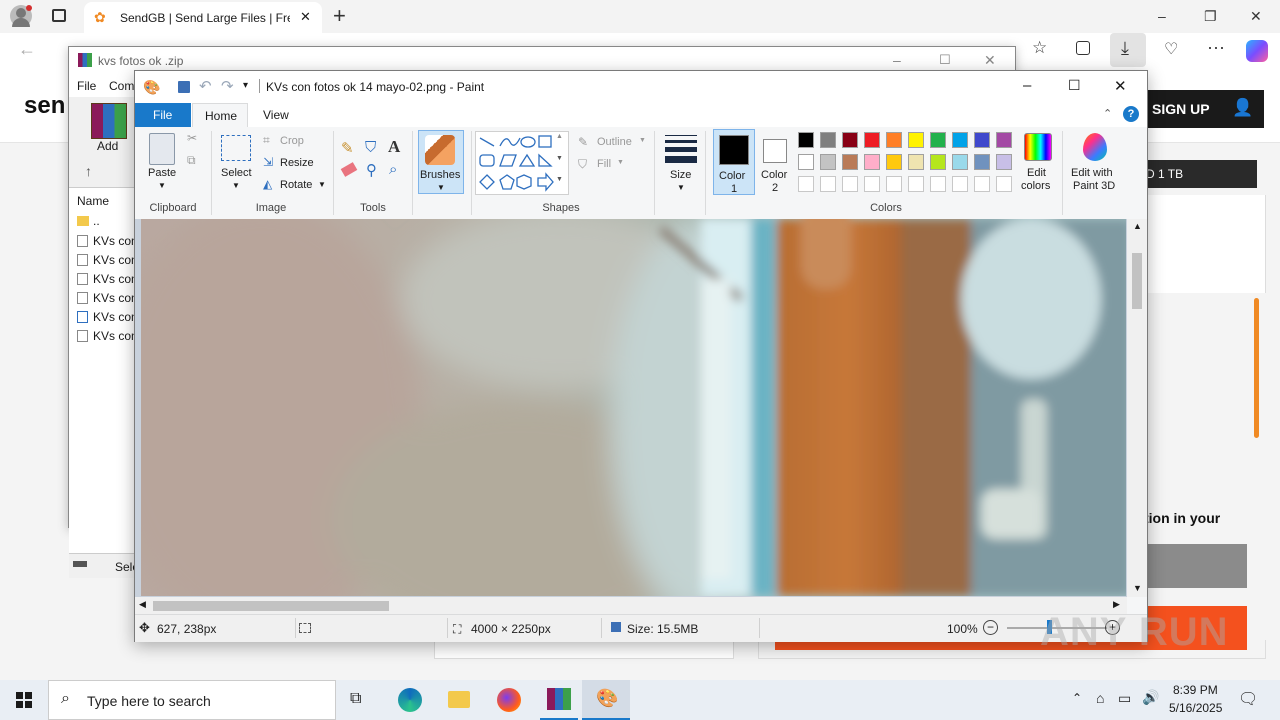 The height and width of the screenshot is (720, 1280). What do you see at coordinates (237, 161) in the screenshot?
I see `select-button: Select ▼` at bounding box center [237, 161].